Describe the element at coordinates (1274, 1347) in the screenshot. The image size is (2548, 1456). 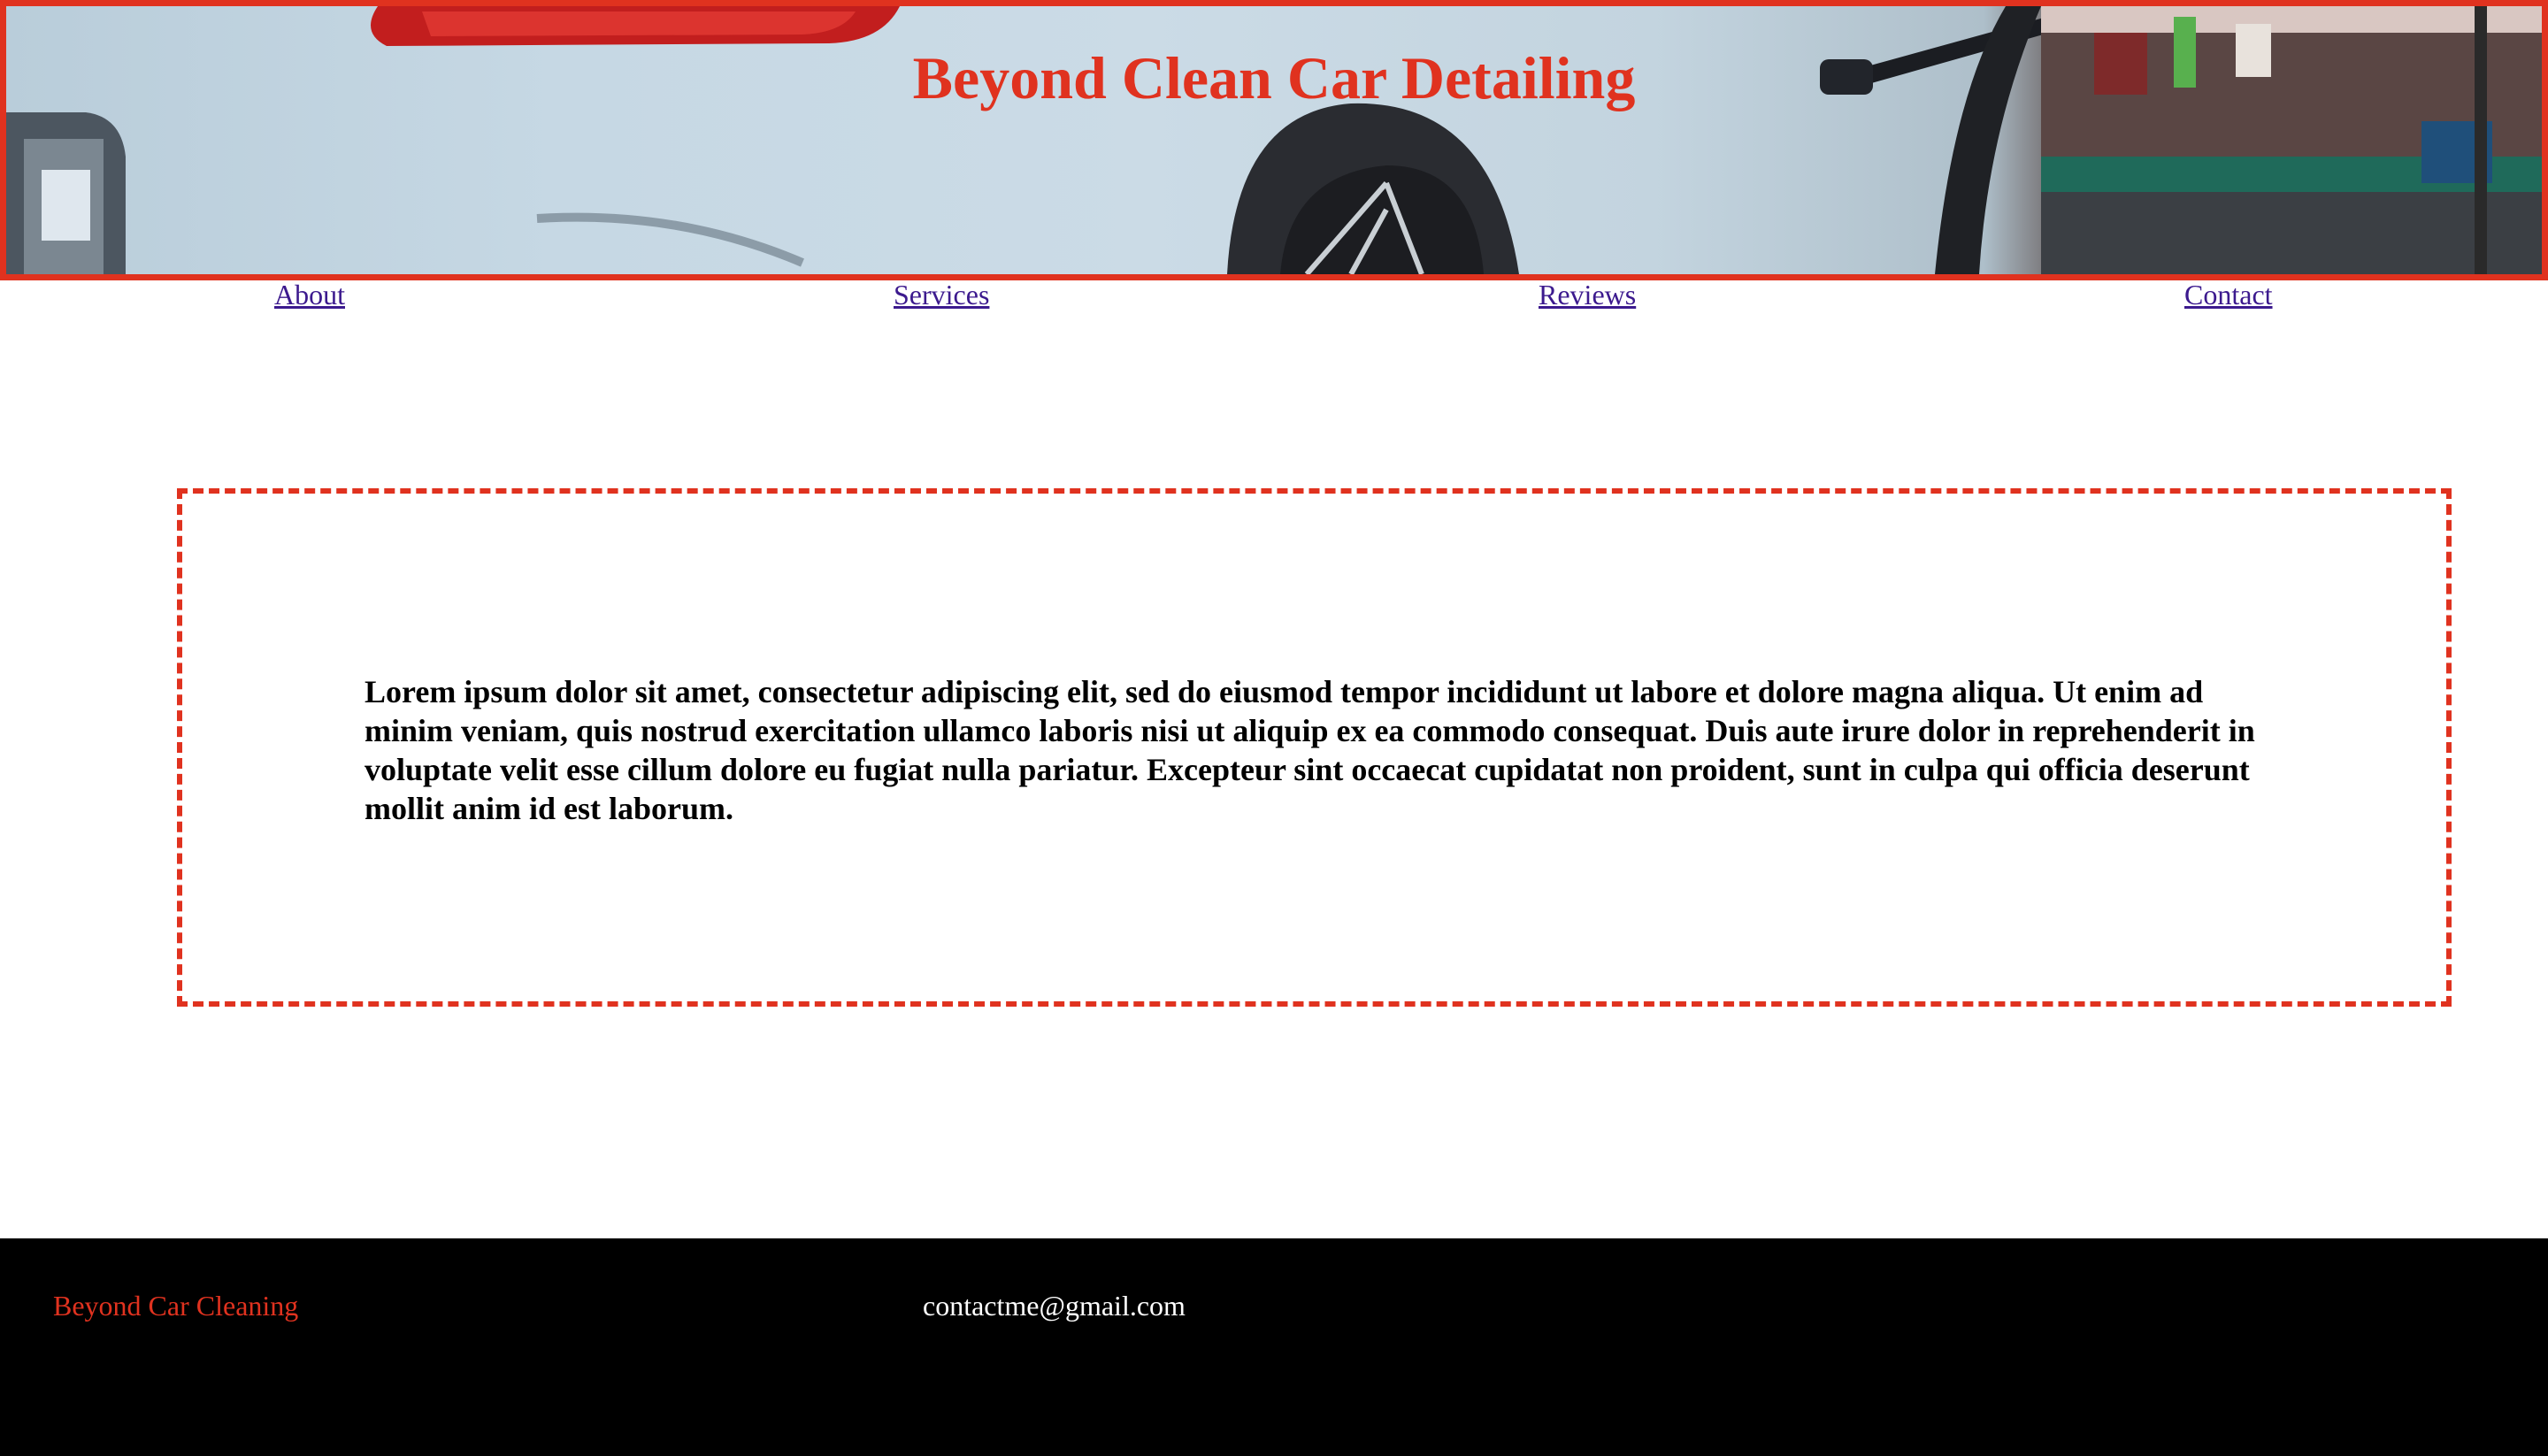
I see `footer: Beyond Car Cleaning contactme@gmail.com` at that location.